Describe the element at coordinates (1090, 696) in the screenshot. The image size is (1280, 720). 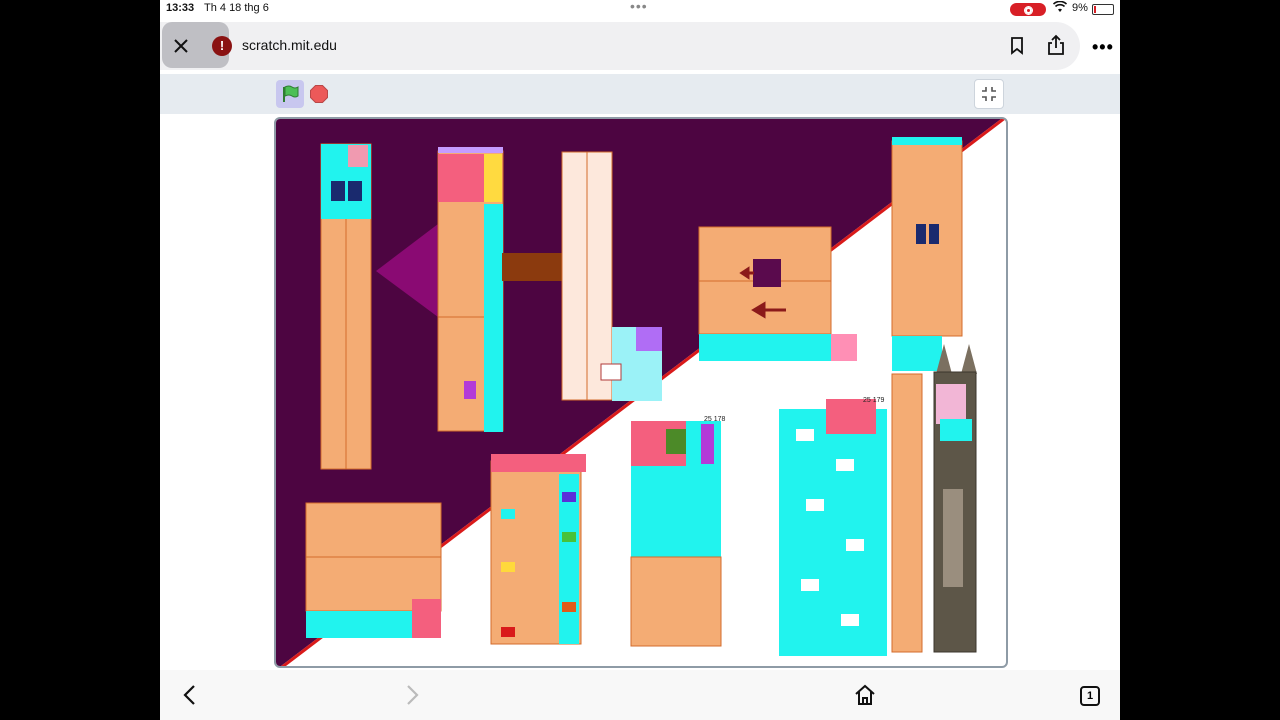
I see `tabs-button: 1` at that location.